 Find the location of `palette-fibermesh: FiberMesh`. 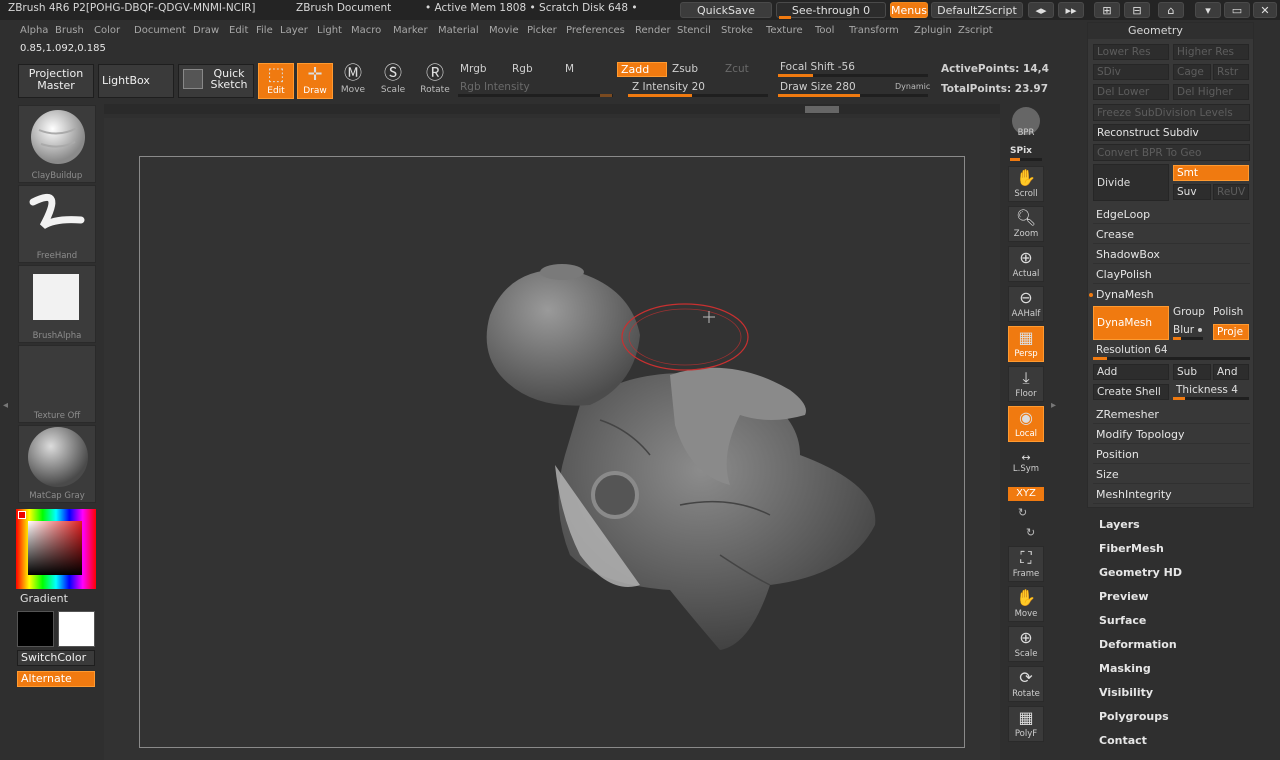

palette-fibermesh: FiberMesh is located at coordinates (1131, 548).